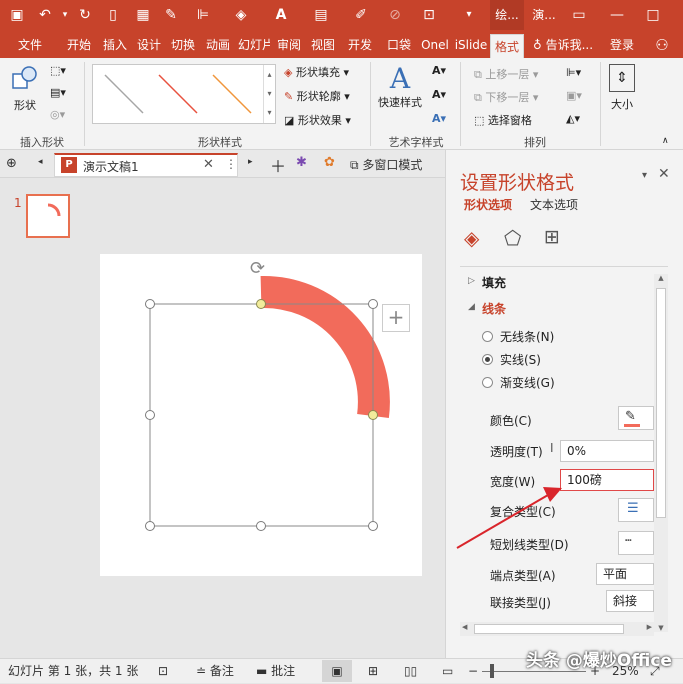  I want to click on scrollbar-thumb, so click(661, 403).